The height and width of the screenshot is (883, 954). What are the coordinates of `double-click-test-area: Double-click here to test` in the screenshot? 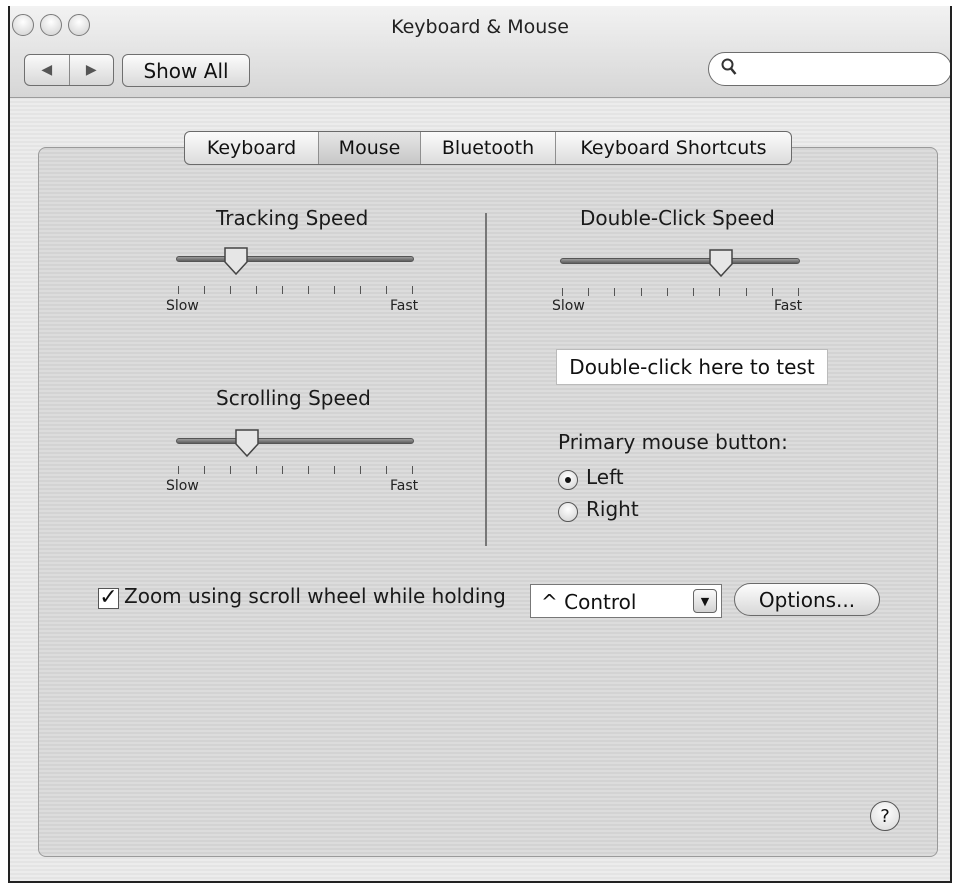 It's located at (692, 367).